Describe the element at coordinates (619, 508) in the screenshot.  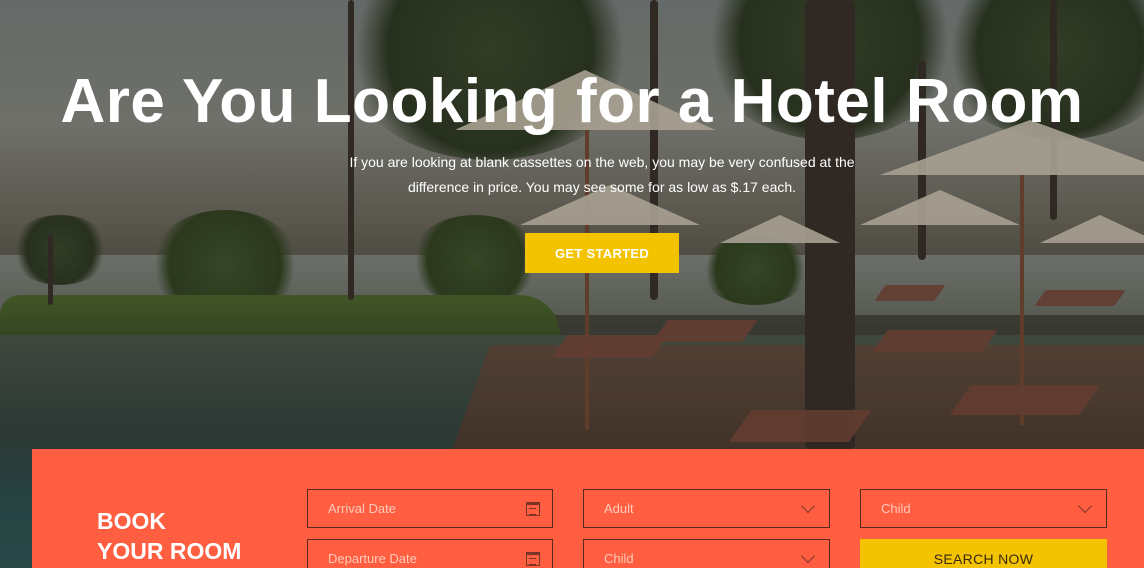
I see `adult-select-value: Adult` at that location.